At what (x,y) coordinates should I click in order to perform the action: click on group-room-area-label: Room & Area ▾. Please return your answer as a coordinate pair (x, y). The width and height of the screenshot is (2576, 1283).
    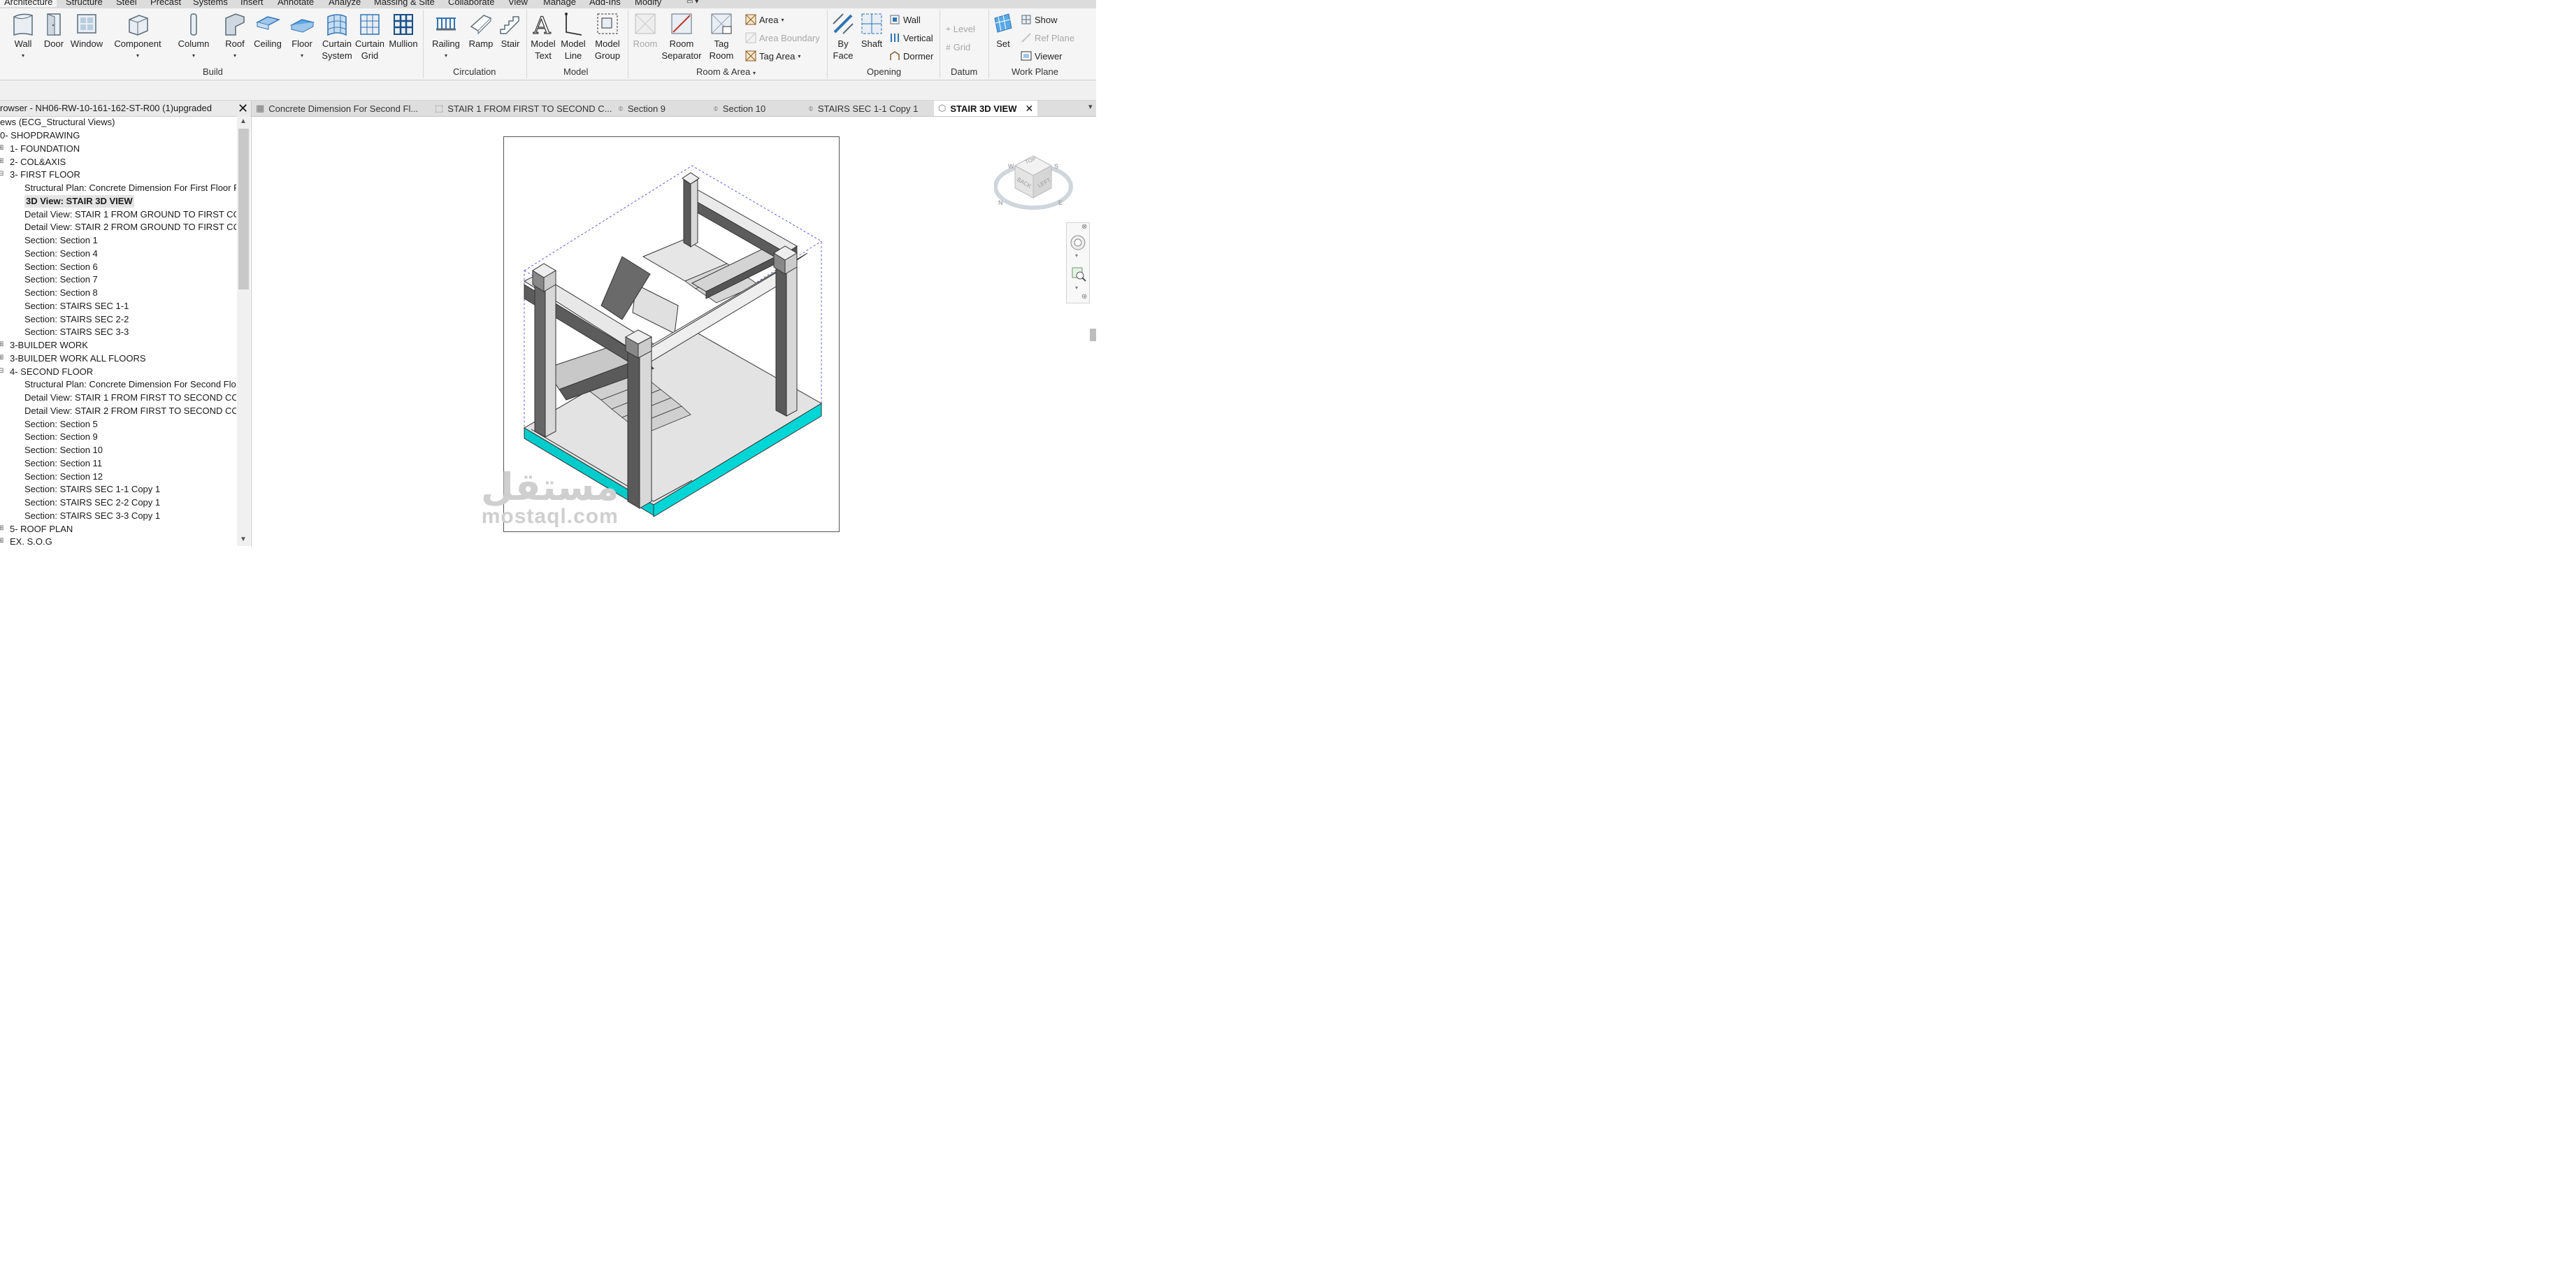
    Looking at the image, I should click on (726, 71).